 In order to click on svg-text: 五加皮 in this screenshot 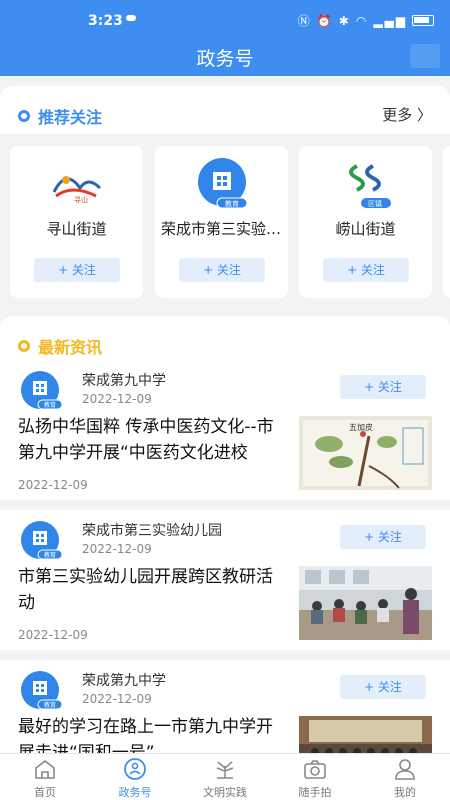, I will do `click(361, 427)`.